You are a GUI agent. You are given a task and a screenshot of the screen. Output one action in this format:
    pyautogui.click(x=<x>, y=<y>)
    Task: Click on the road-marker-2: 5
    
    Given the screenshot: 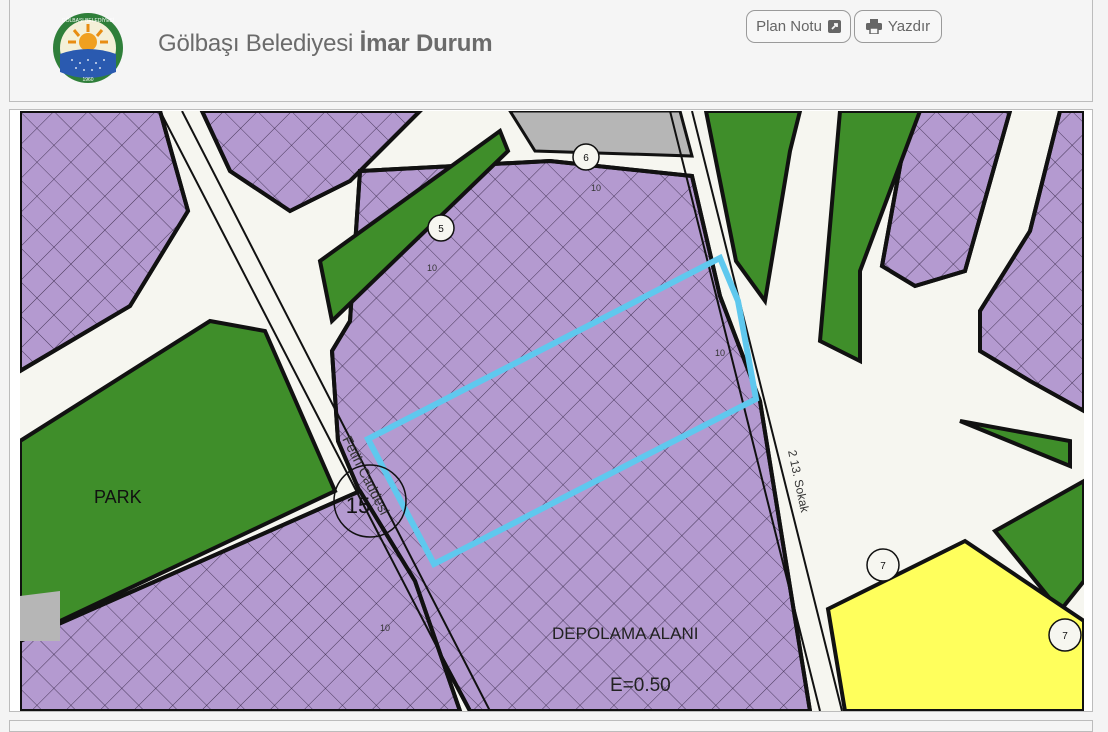 What is the action you would take?
    pyautogui.click(x=441, y=229)
    